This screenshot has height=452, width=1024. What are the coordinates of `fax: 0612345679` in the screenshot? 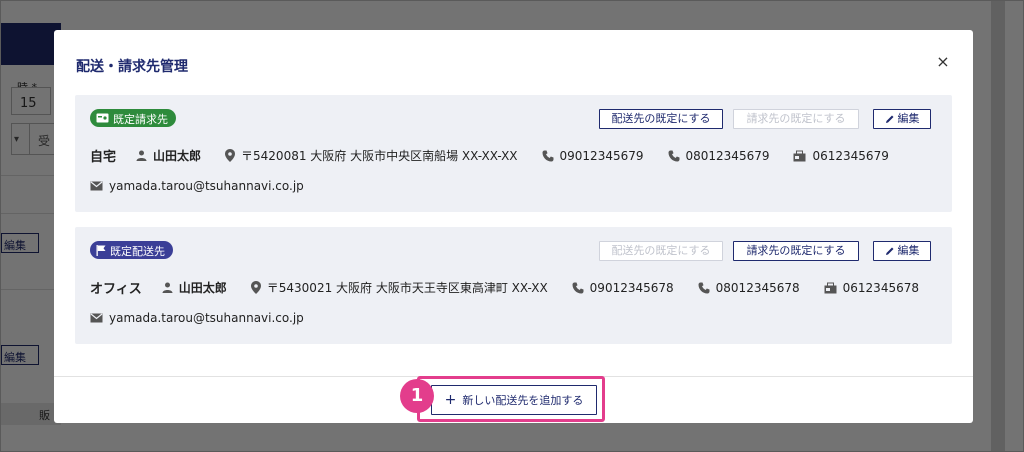 It's located at (841, 156).